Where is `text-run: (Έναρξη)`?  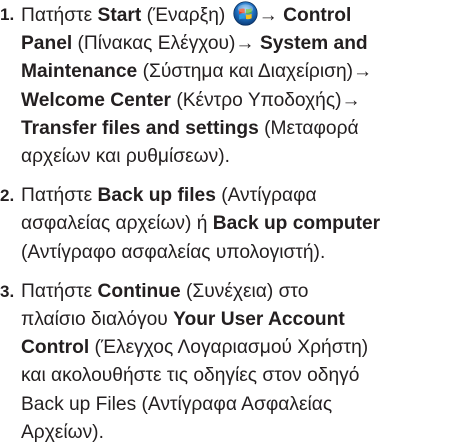
text-run: (Έναρξη) is located at coordinates (186, 15).